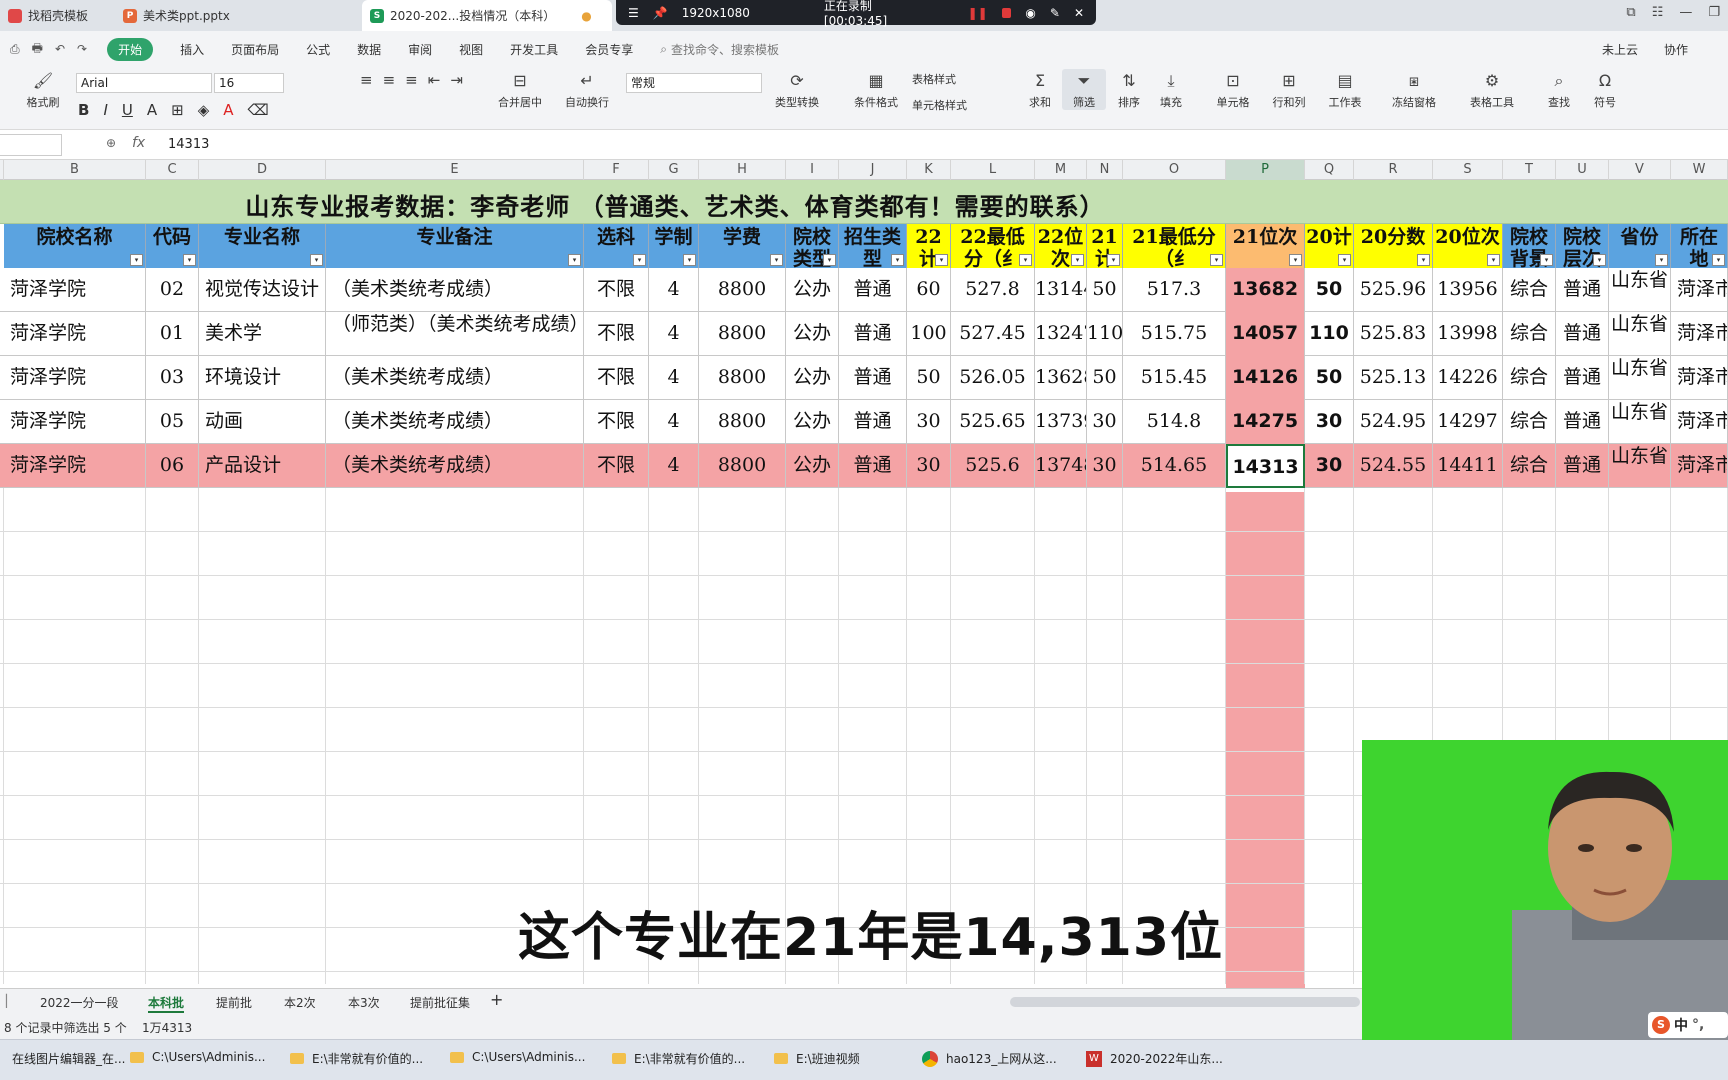  Describe the element at coordinates (1006, 12) in the screenshot. I see `stop-icon` at that location.